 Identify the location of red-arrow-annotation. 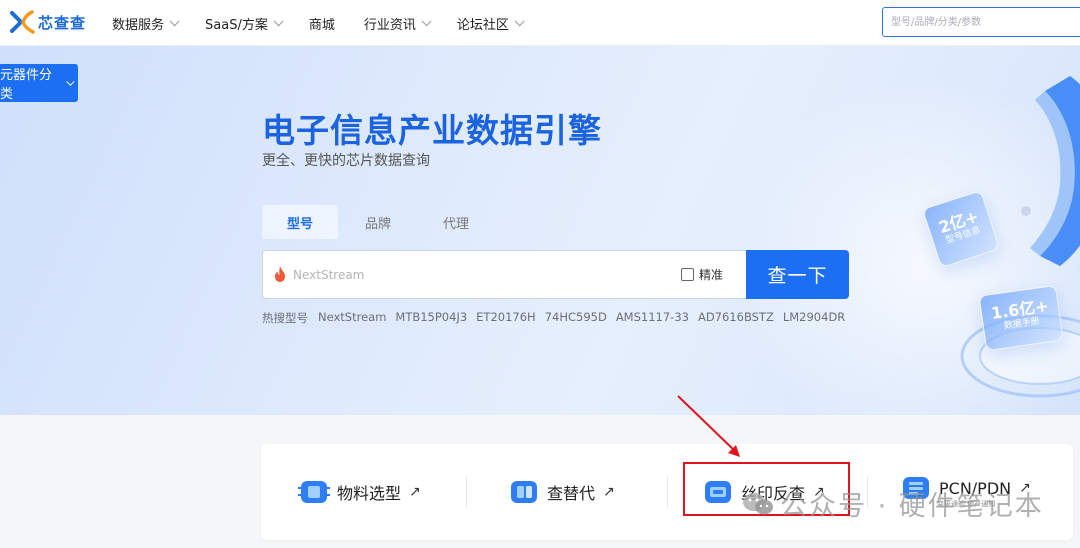
(708, 426).